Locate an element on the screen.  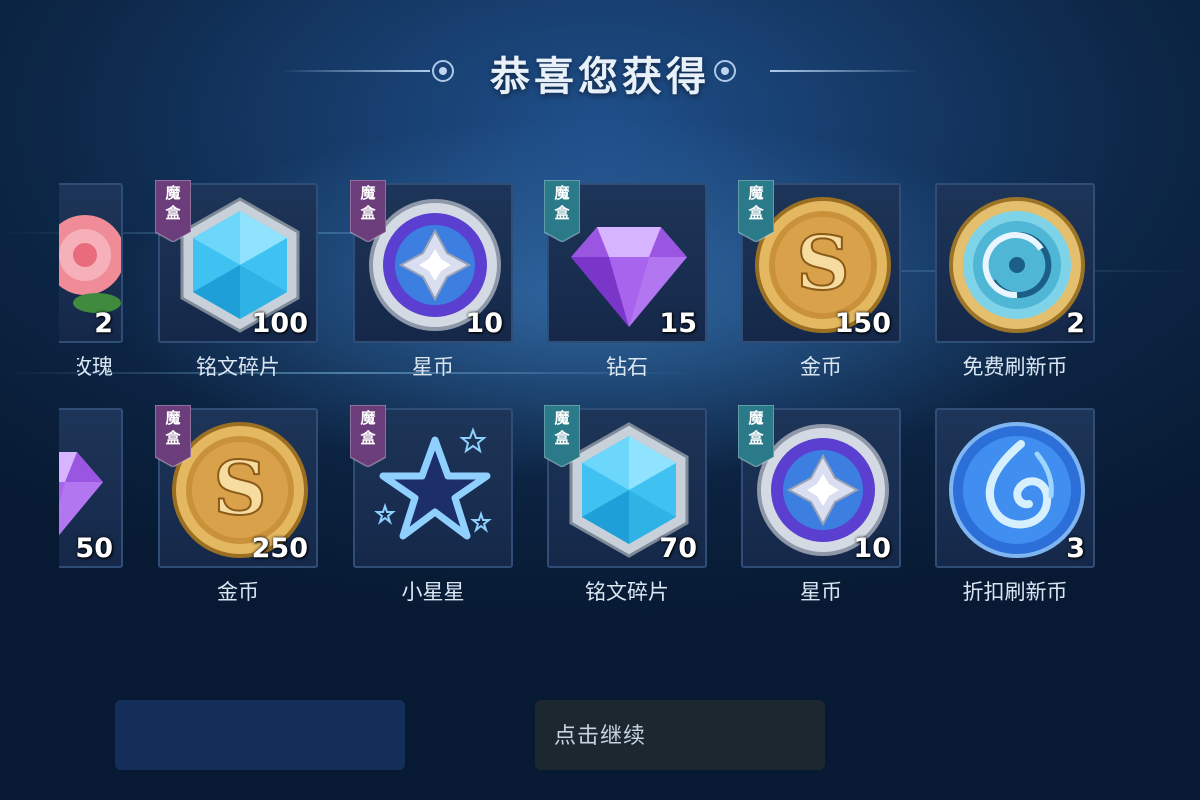
reward-item: 70 魔盒铭文碎片 is located at coordinates (625, 504).